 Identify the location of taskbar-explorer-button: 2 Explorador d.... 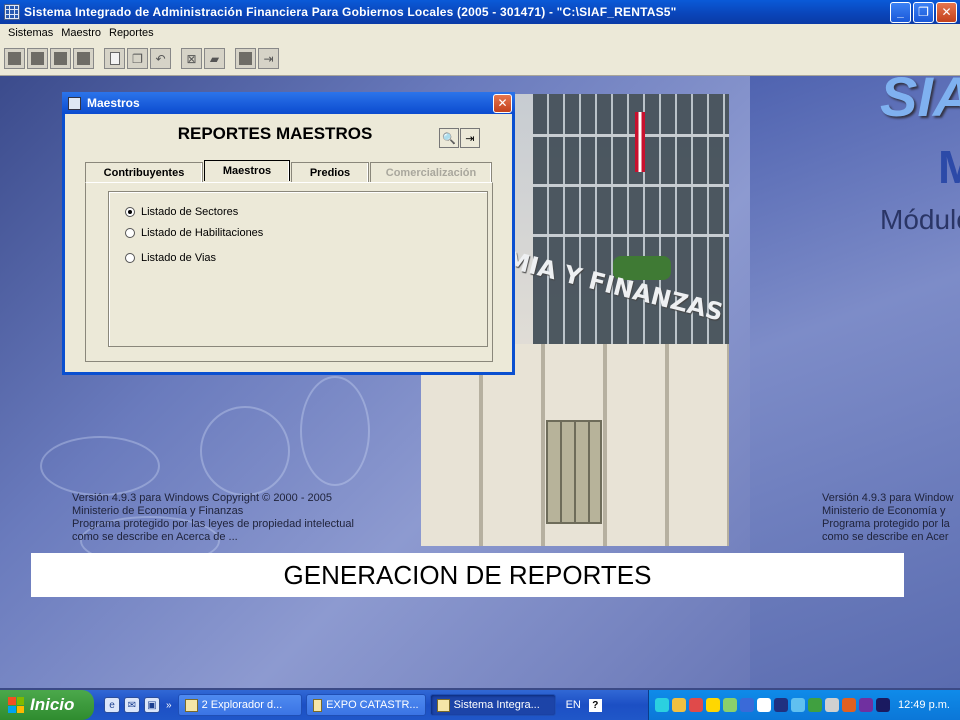
(239, 705).